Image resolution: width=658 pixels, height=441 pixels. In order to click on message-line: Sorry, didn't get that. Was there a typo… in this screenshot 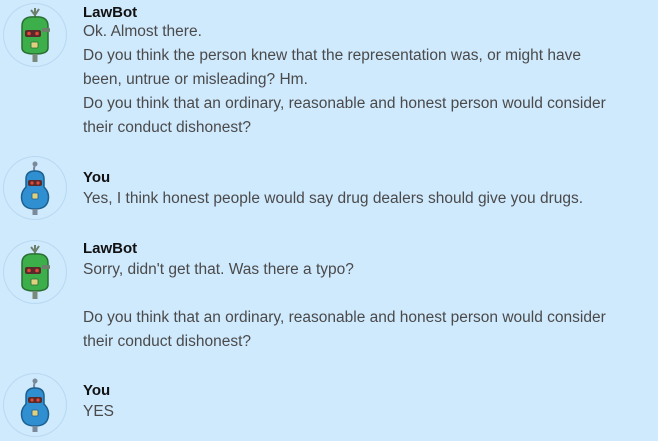, I will do `click(218, 269)`.